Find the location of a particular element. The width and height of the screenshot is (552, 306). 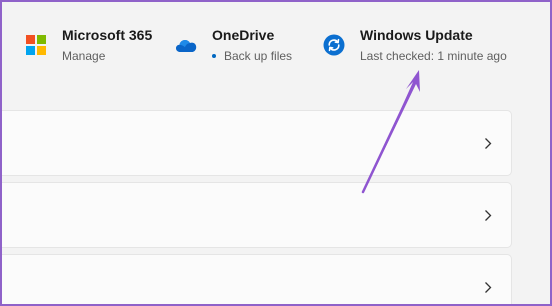

windows-update-title: Windows Update is located at coordinates (416, 35).